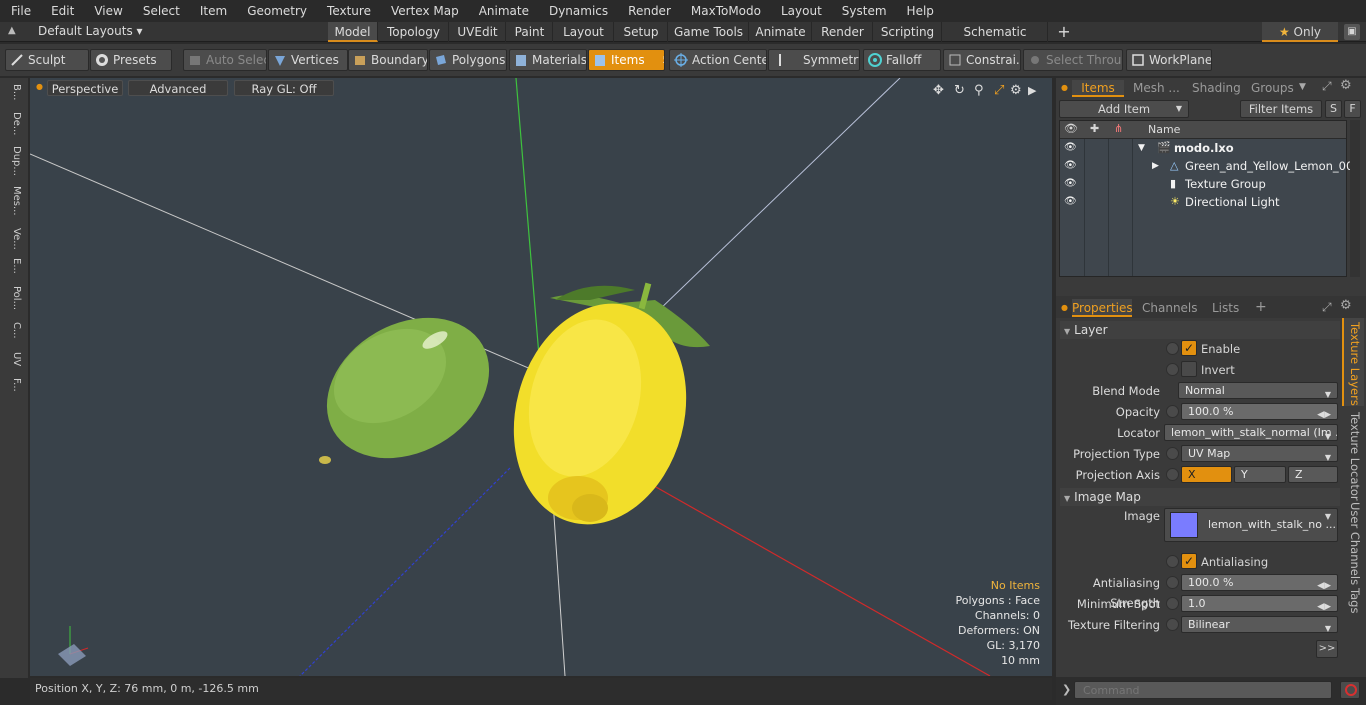 This screenshot has height=705, width=1366. I want to click on opacity-dot, so click(1172, 411).